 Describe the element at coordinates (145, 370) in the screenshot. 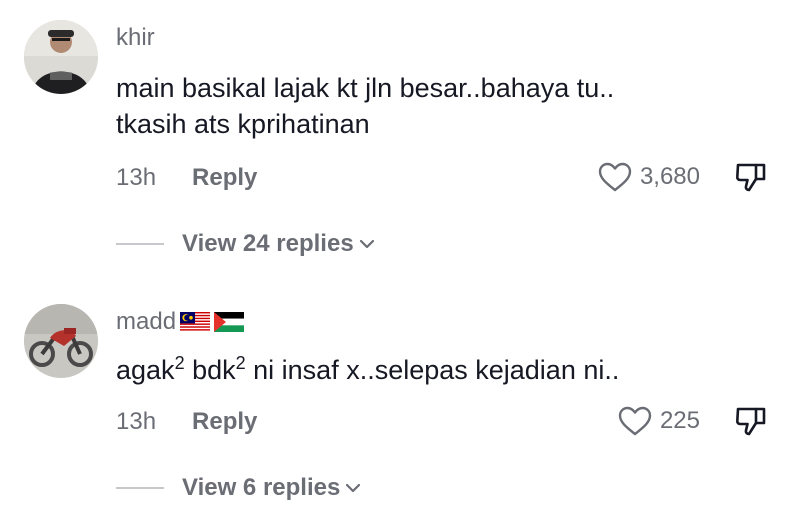

I see `comment-text-segment: agak` at that location.